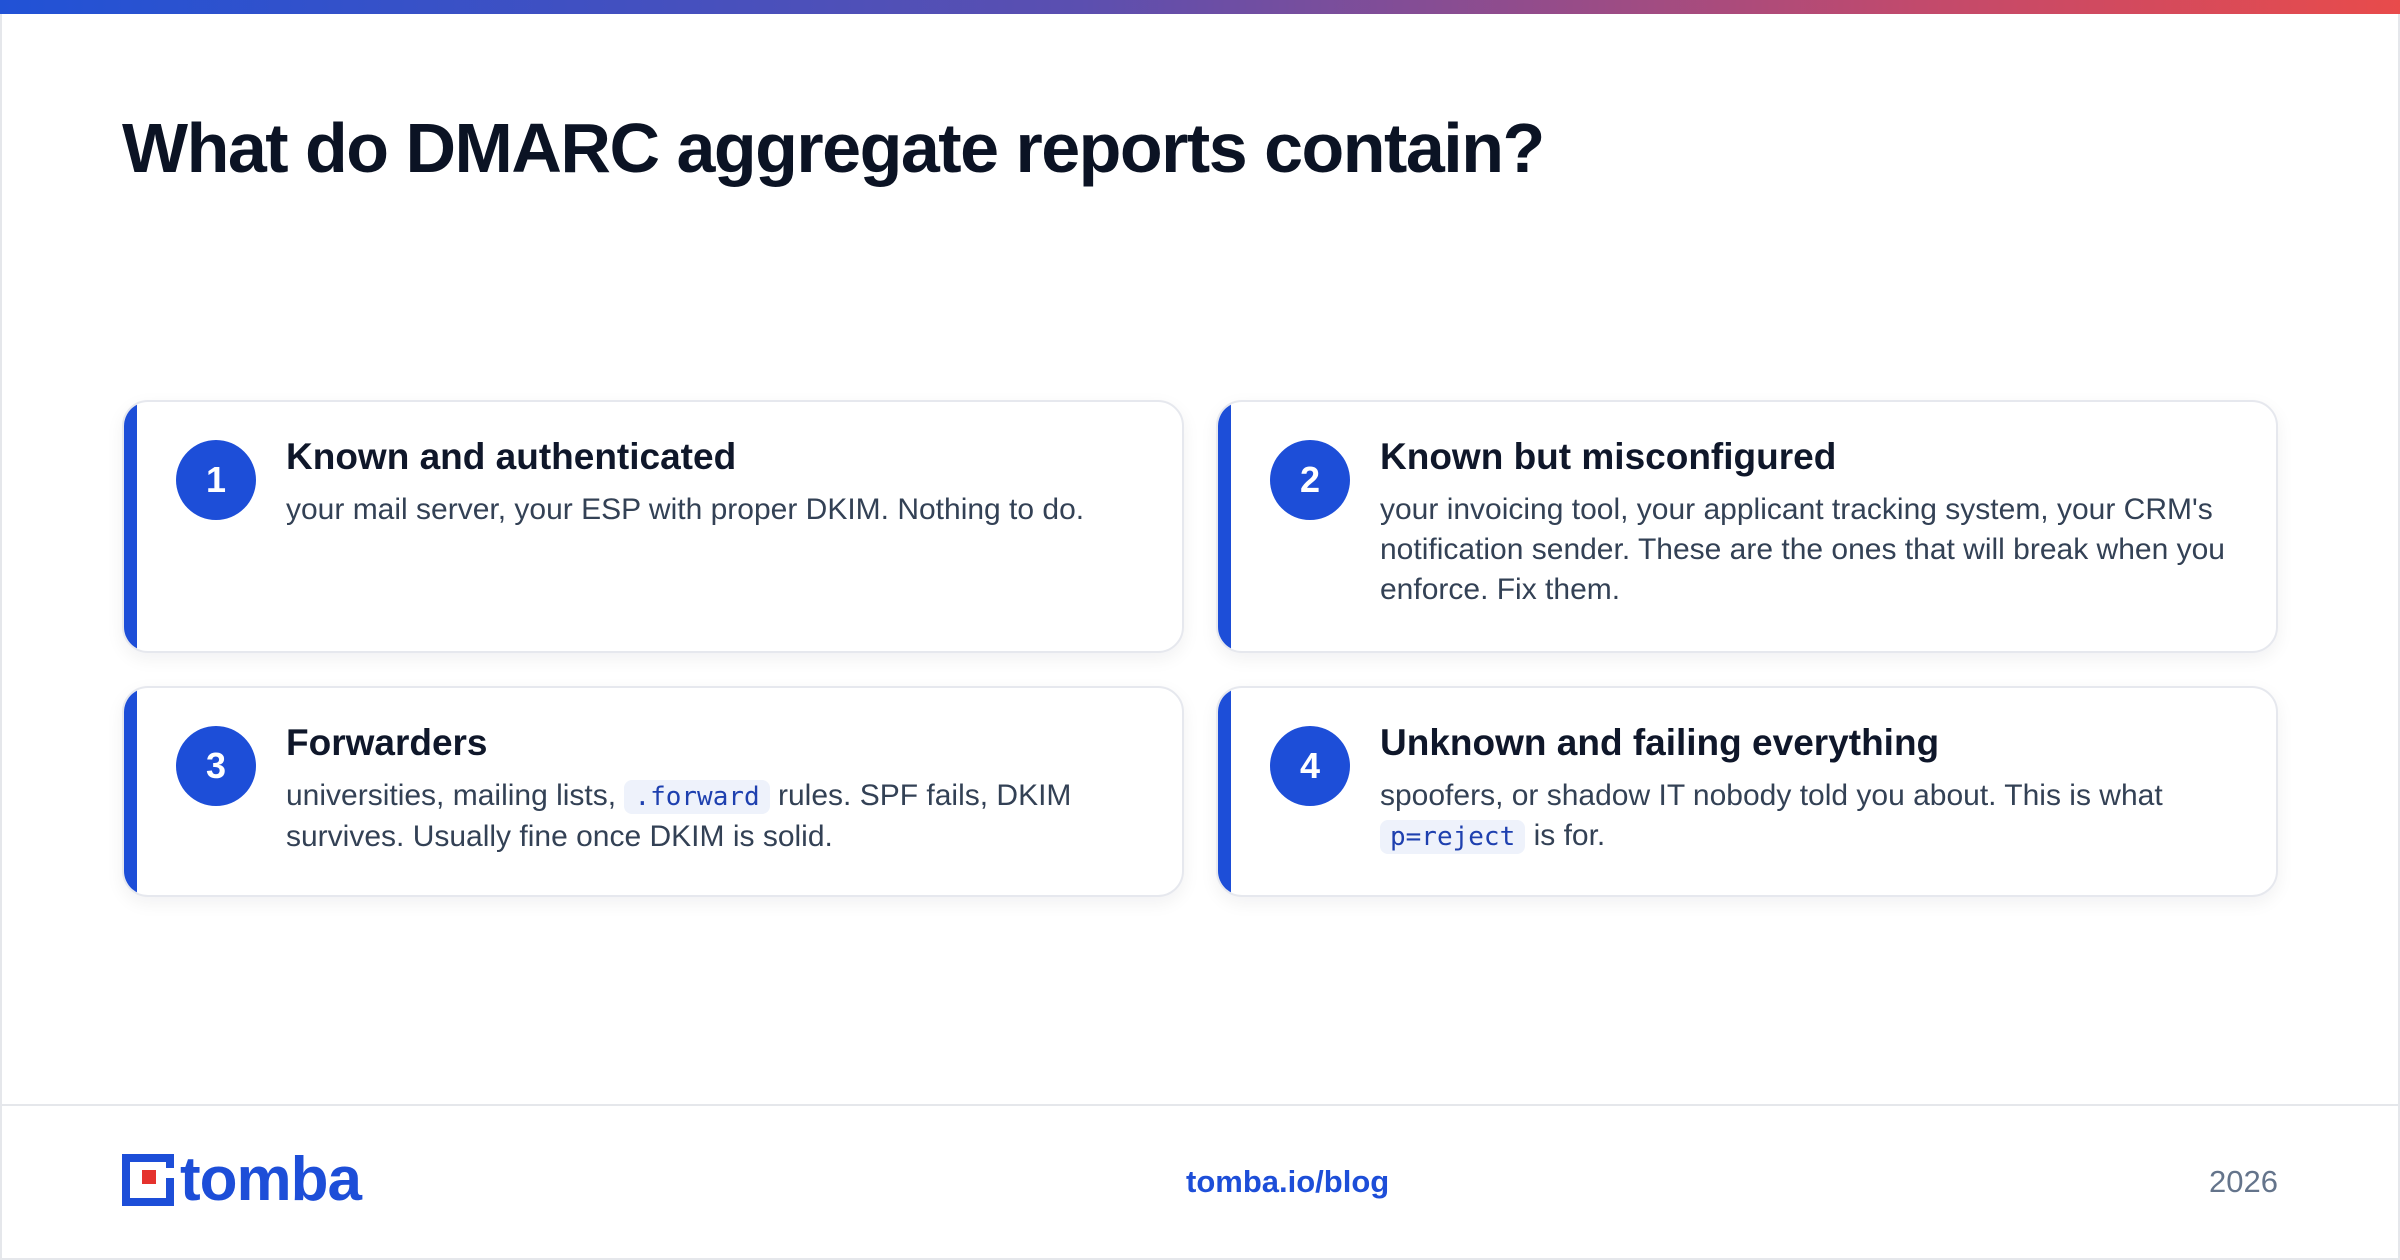 This screenshot has width=2400, height=1260. I want to click on card-title: Known and authenticated, so click(511, 456).